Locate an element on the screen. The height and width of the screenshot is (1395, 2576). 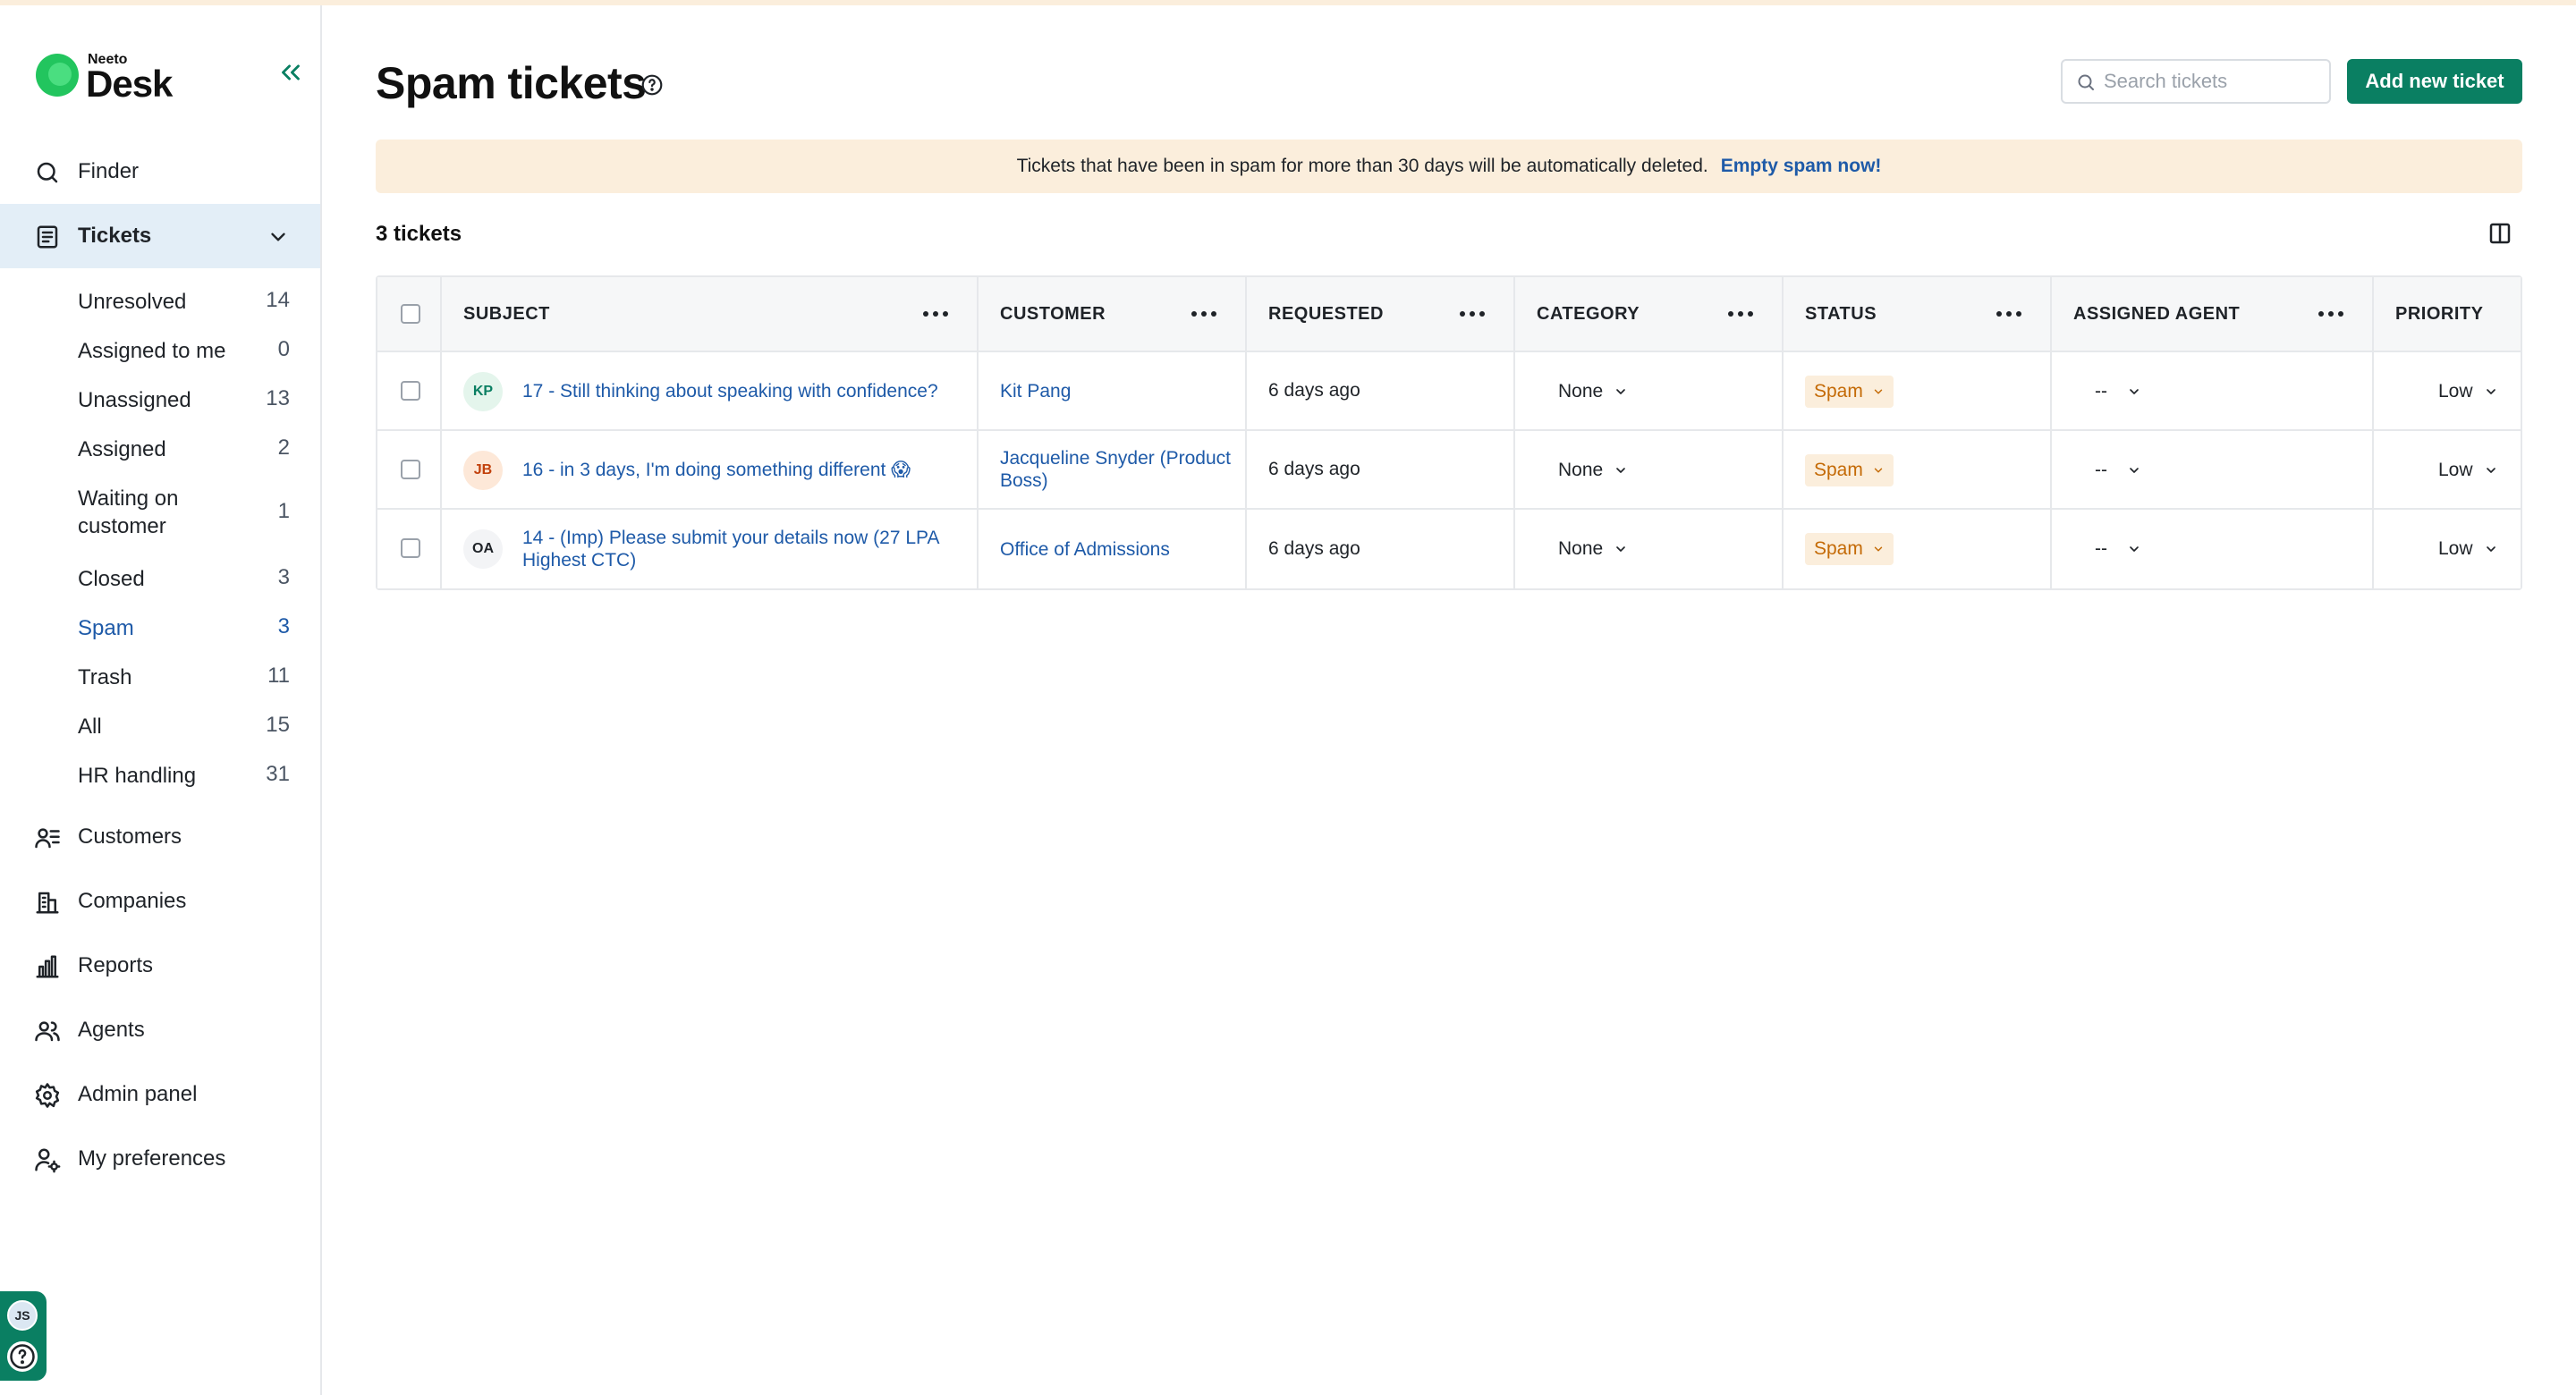
agent-cell: -- is located at coordinates (2213, 390).